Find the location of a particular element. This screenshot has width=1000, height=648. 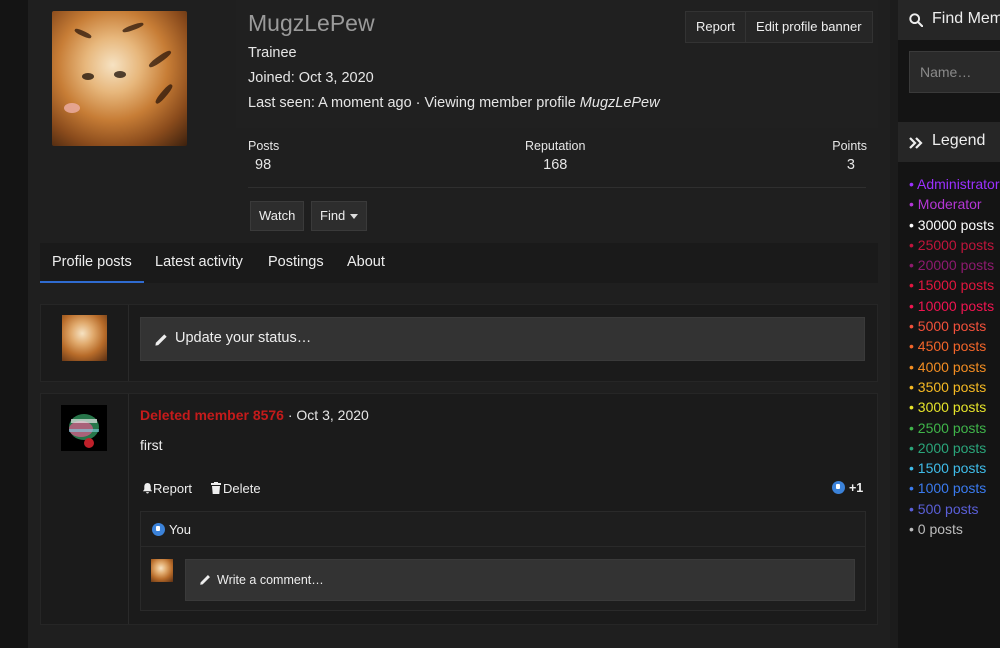

search-icon is located at coordinates (916, 20).